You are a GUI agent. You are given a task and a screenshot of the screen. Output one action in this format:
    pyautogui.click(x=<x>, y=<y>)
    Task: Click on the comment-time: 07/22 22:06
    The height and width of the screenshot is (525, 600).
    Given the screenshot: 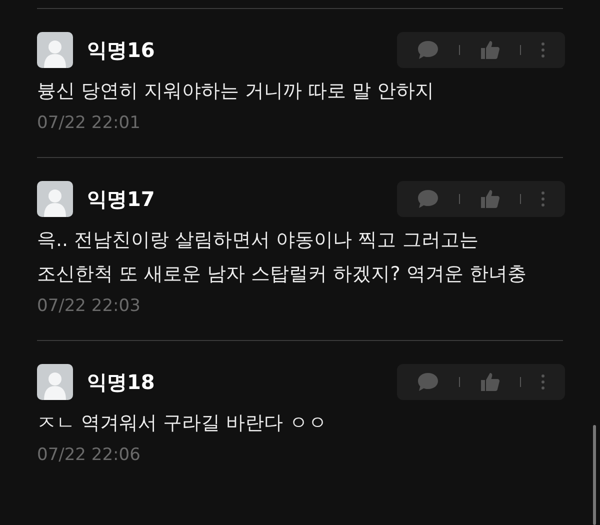 What is the action you would take?
    pyautogui.click(x=89, y=455)
    